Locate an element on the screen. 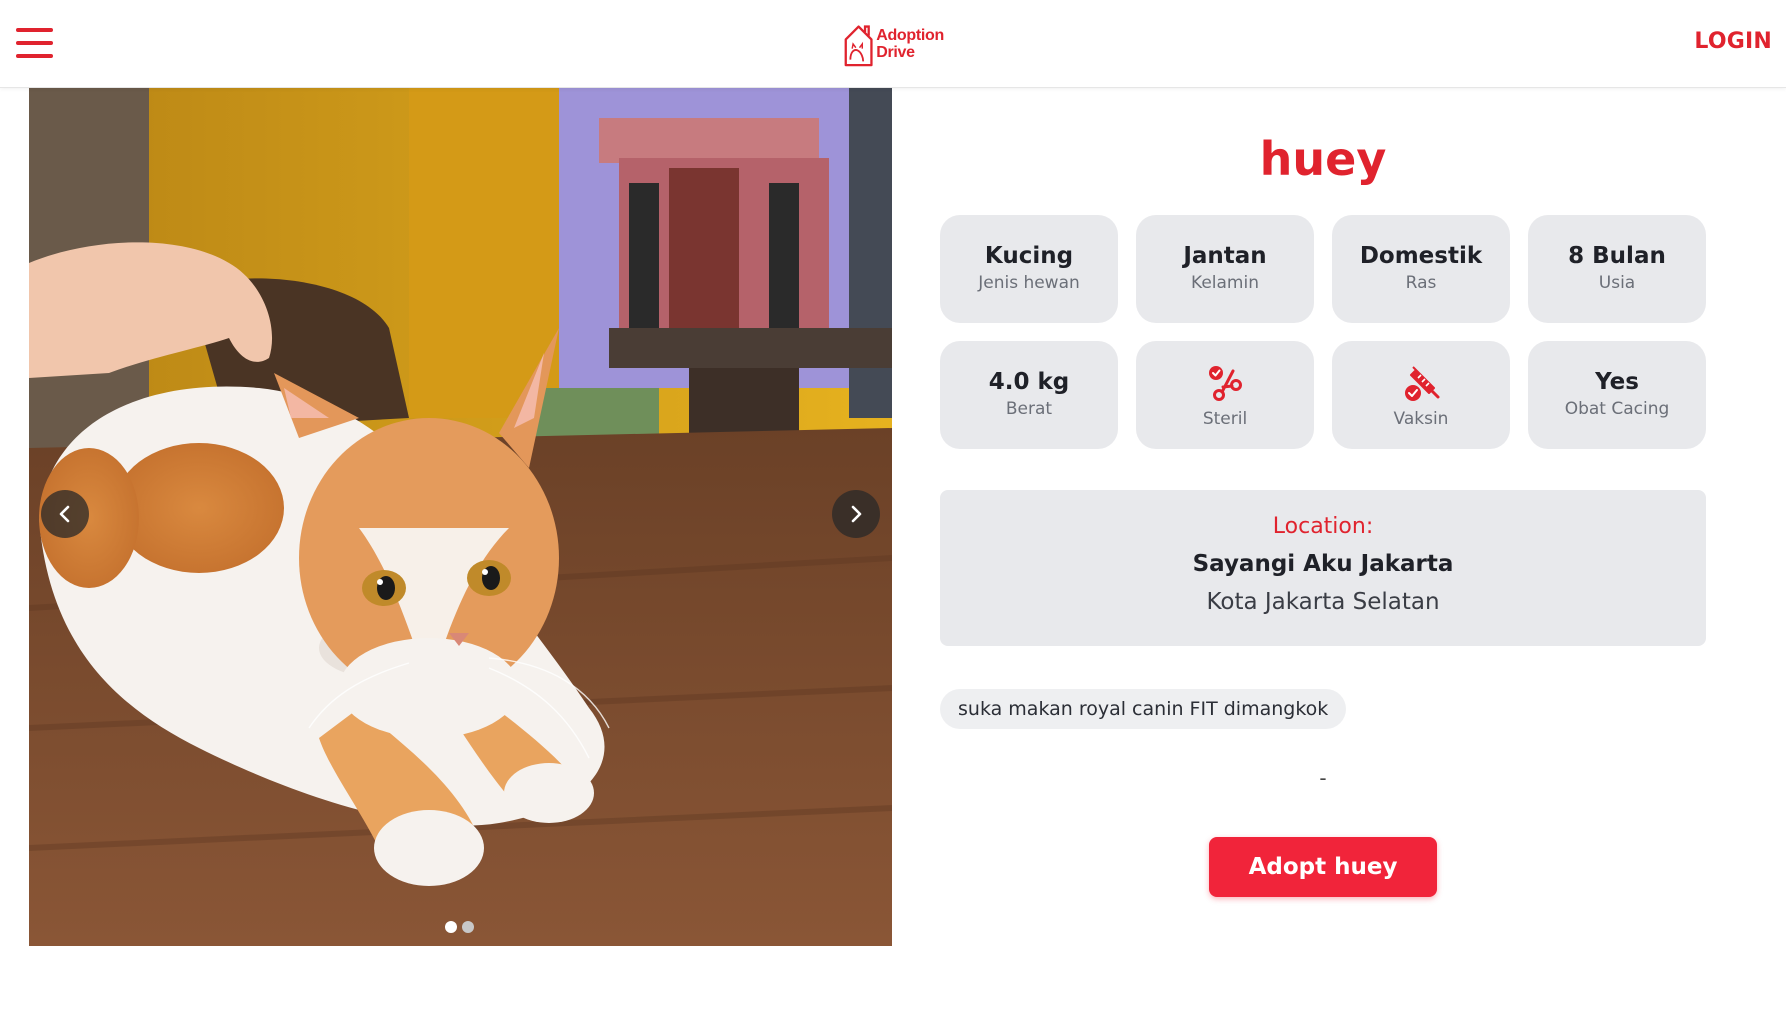 This screenshot has height=1023, width=1786. chevron-right-icon is located at coordinates (856, 514).